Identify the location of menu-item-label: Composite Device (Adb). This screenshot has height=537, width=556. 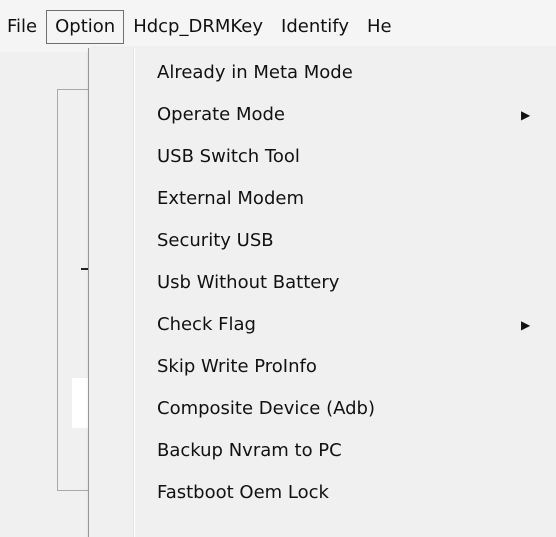
(266, 408).